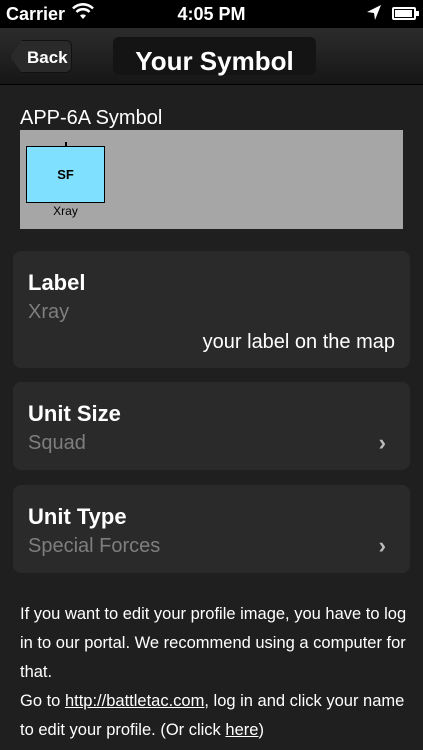 The width and height of the screenshot is (423, 750). I want to click on unit-symbol-frame: SF, so click(65, 174).